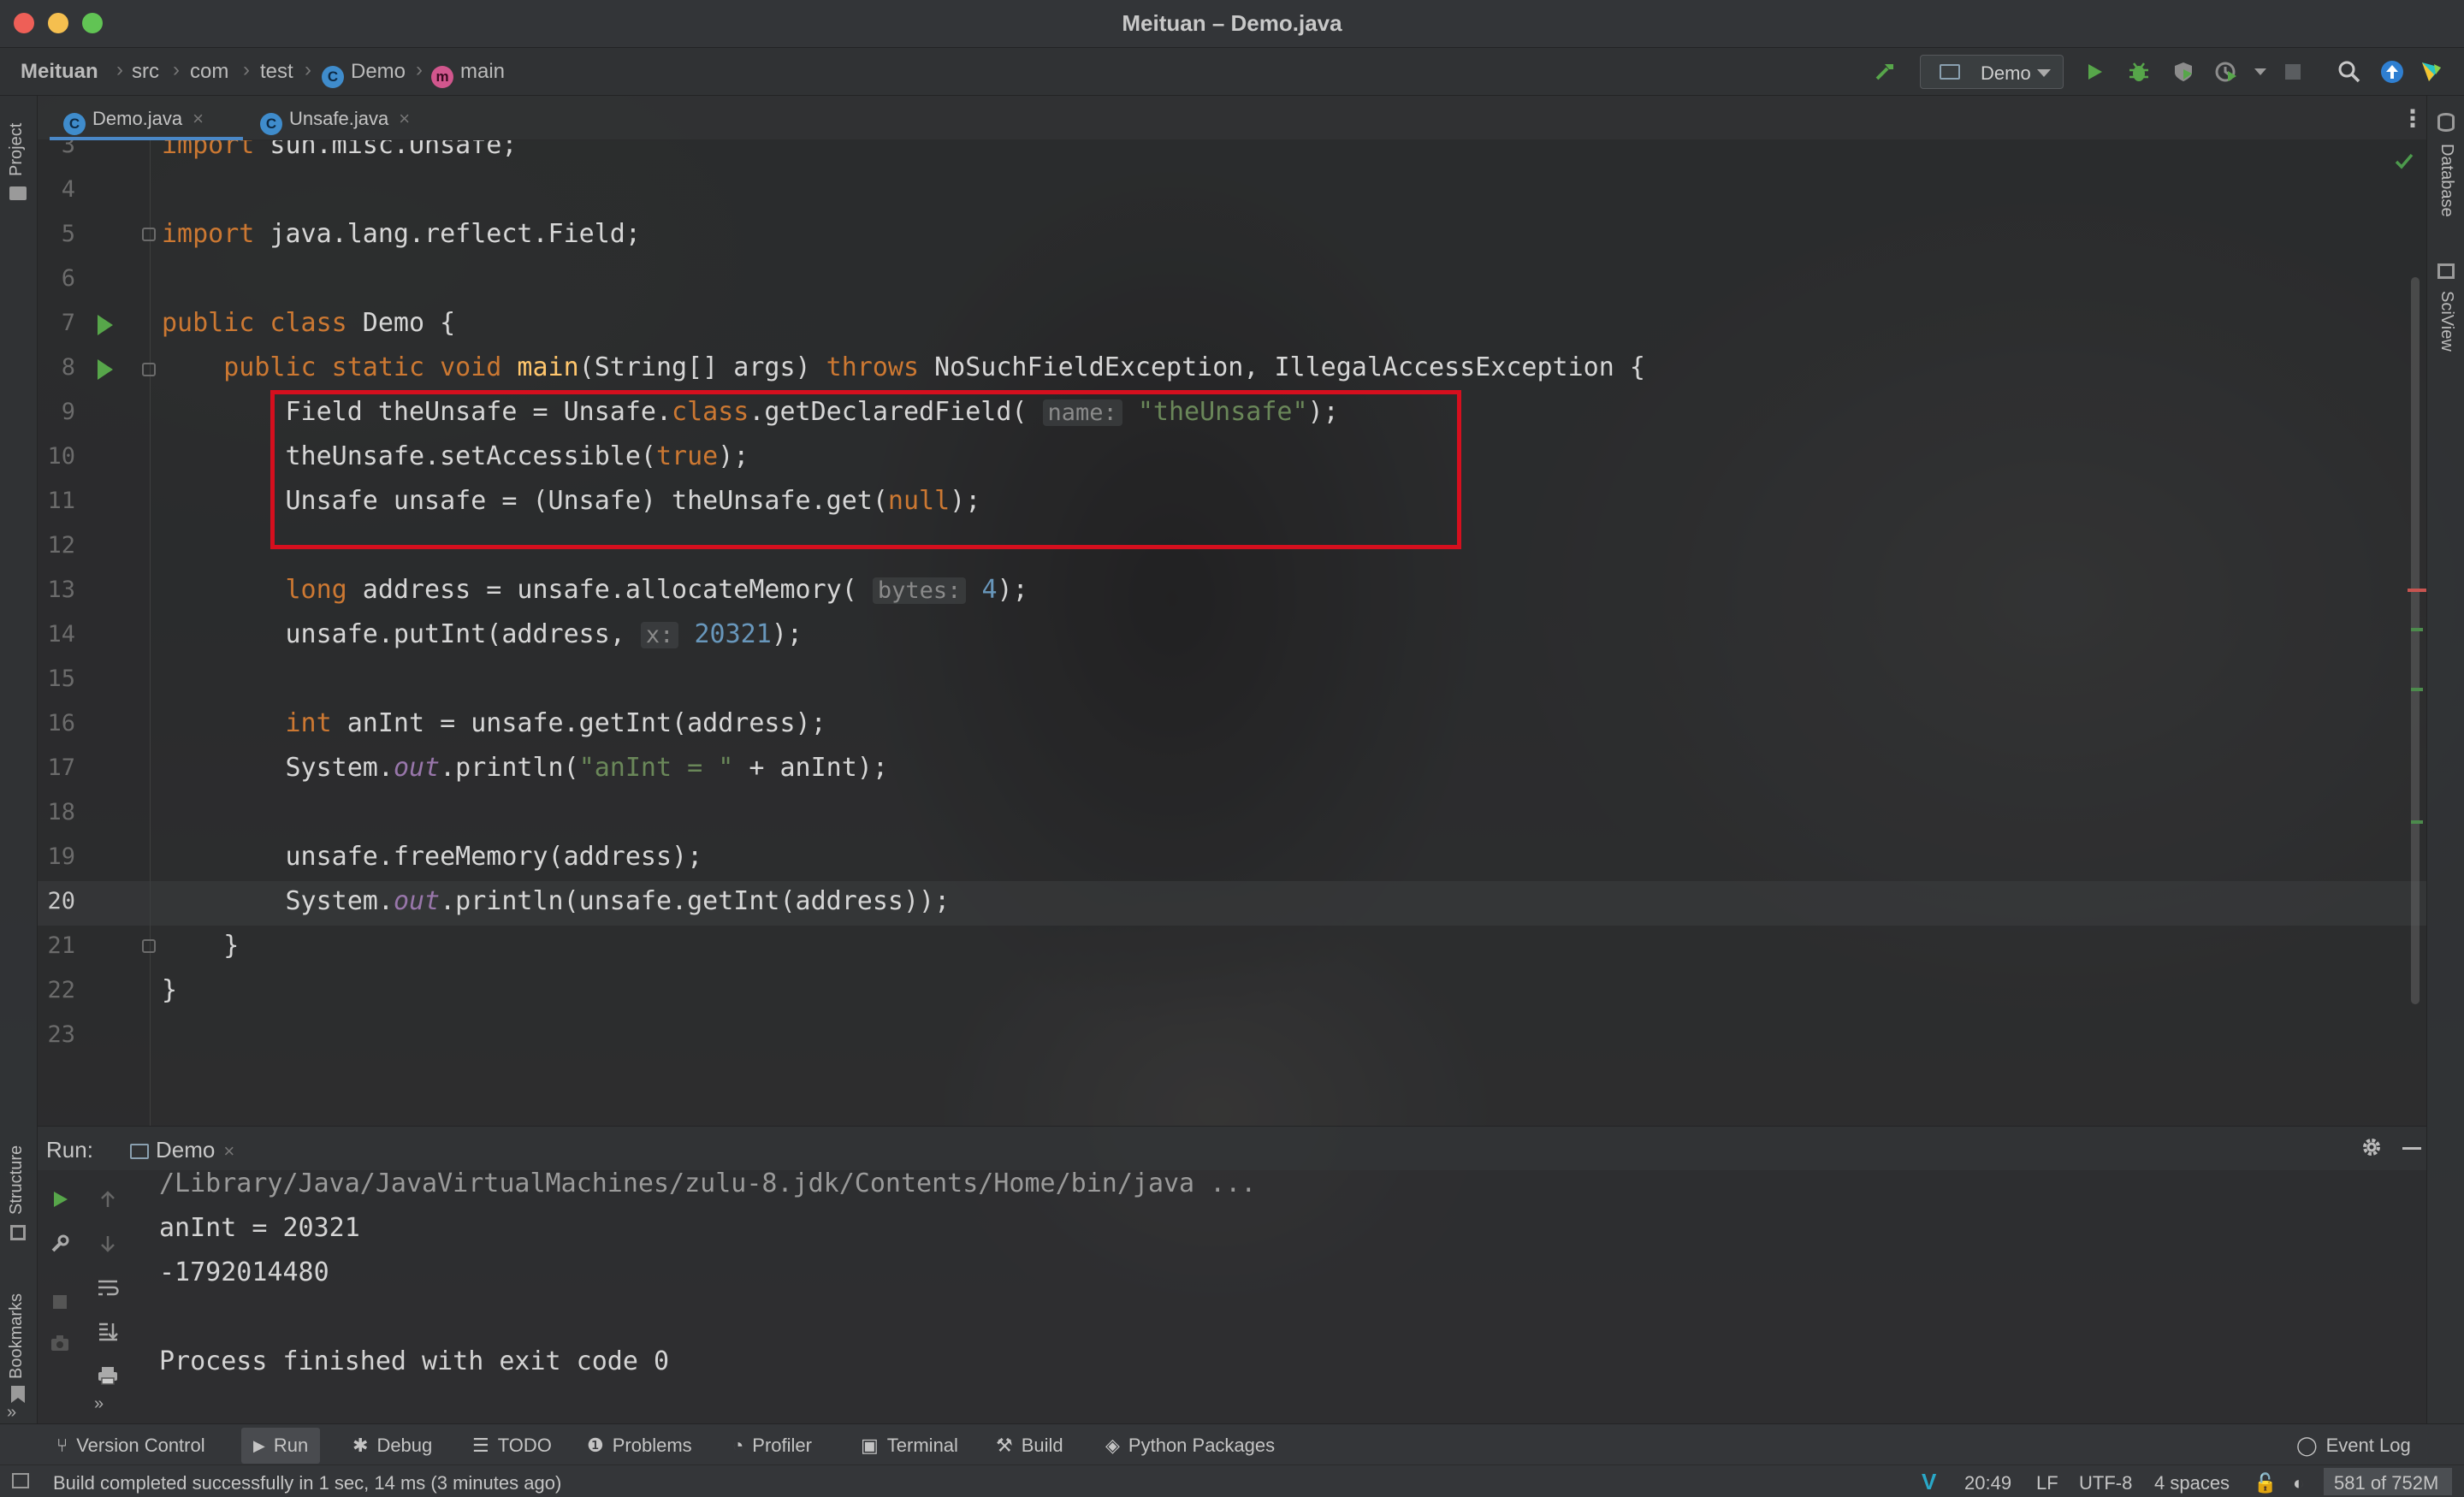  Describe the element at coordinates (1029, 1446) in the screenshot. I see `tool-window-build: ⚒ Build` at that location.